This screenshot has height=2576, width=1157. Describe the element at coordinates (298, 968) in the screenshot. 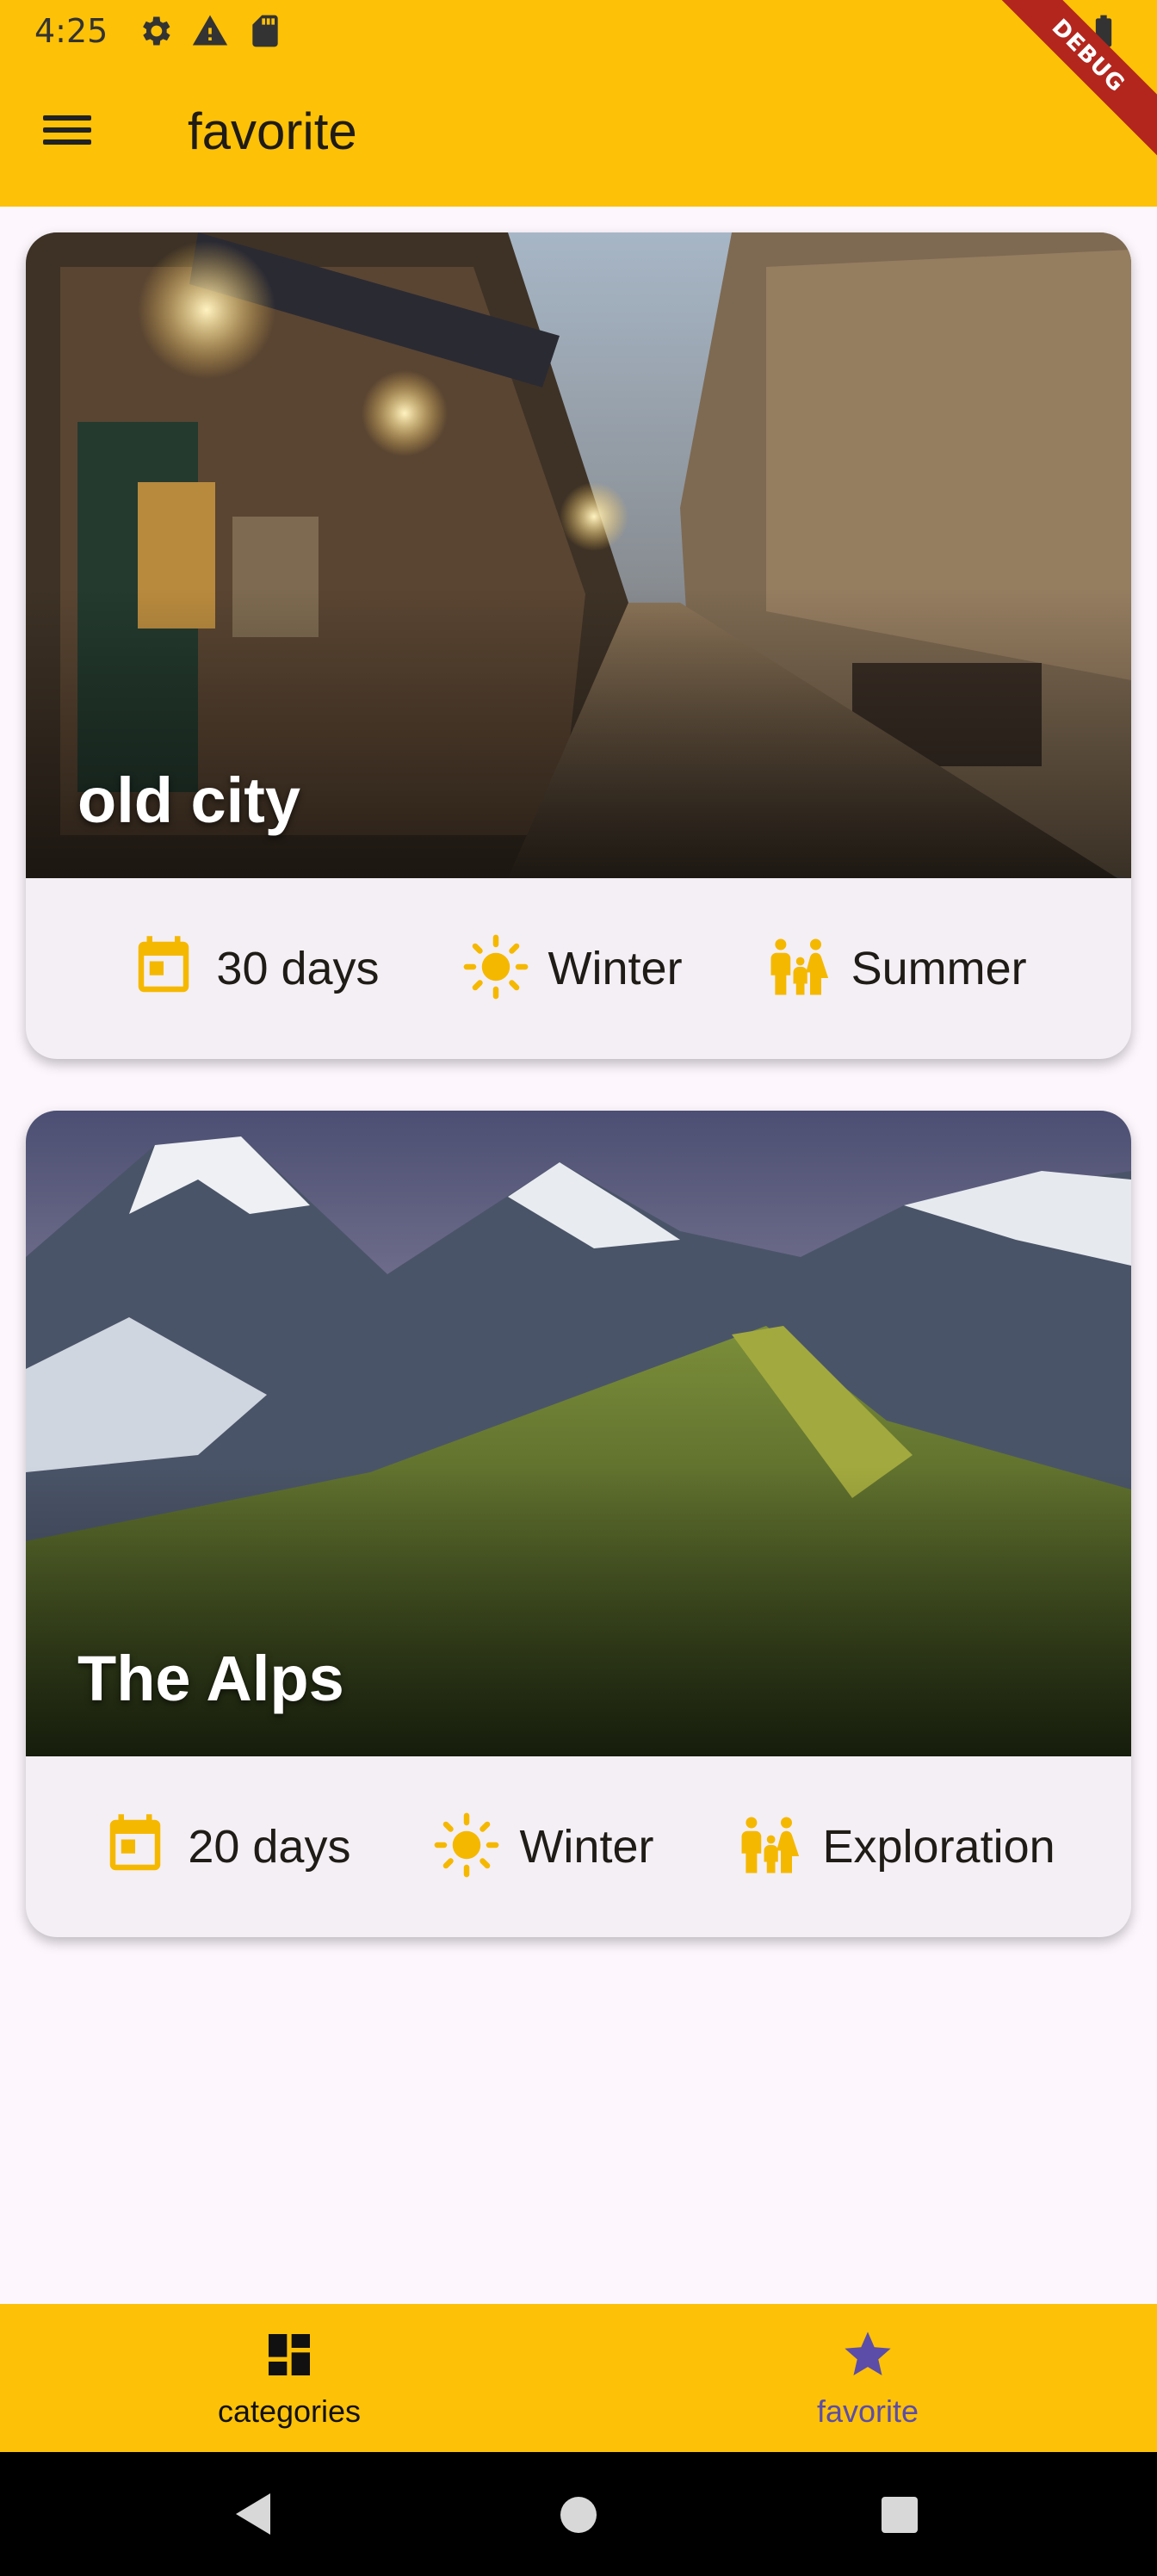

I see `duration-text: 30 days` at that location.